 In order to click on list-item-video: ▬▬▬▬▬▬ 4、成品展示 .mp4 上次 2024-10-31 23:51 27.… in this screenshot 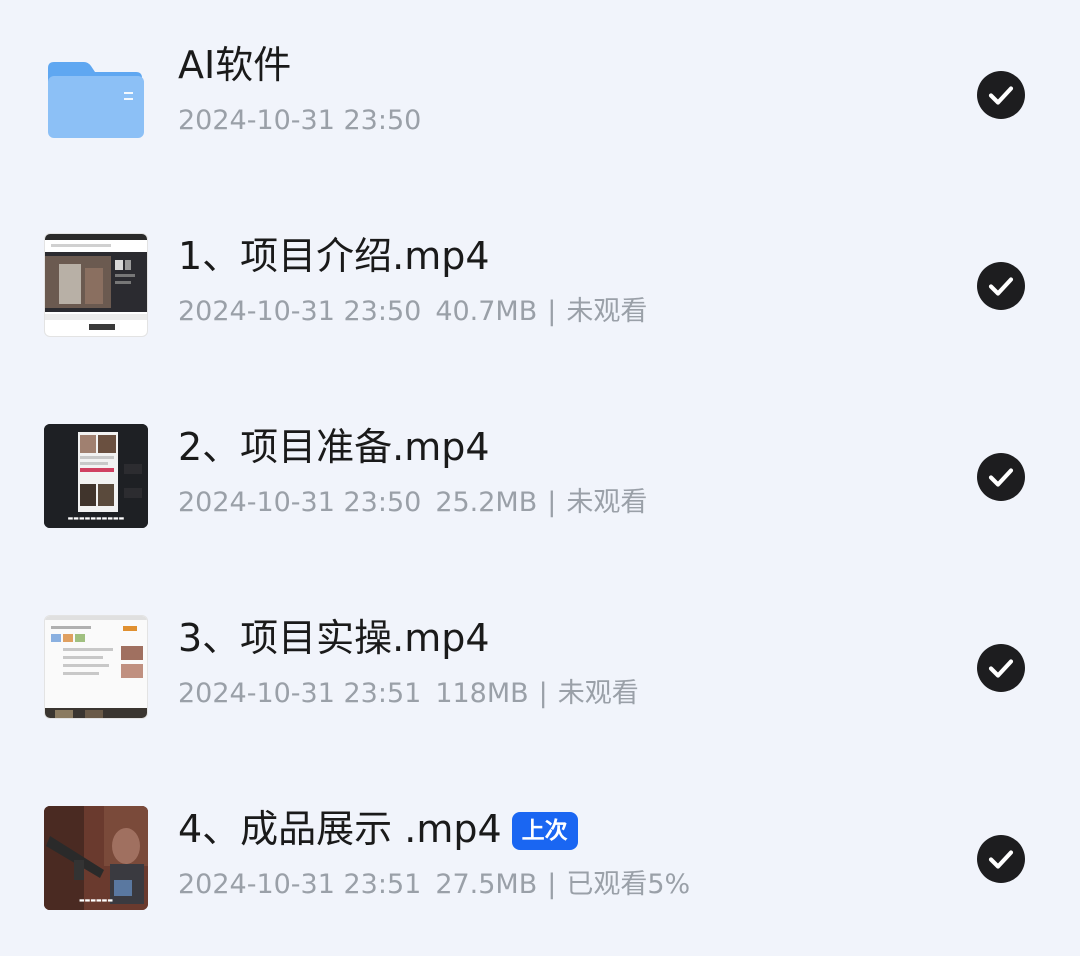, I will do `click(540, 859)`.